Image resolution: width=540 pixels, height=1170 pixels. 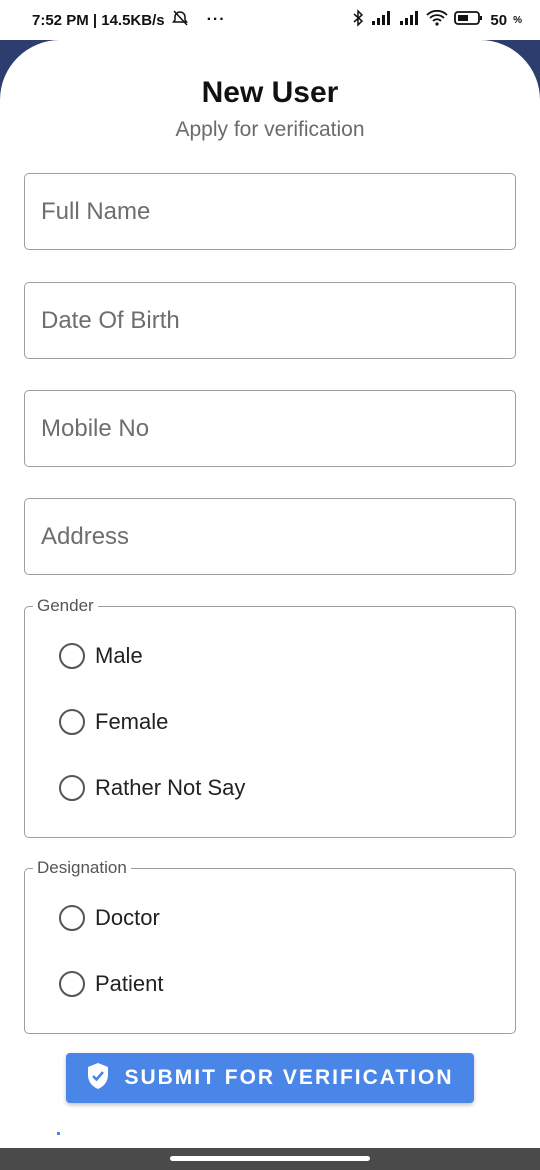 What do you see at coordinates (270, 92) in the screenshot?
I see `page-title: New User` at bounding box center [270, 92].